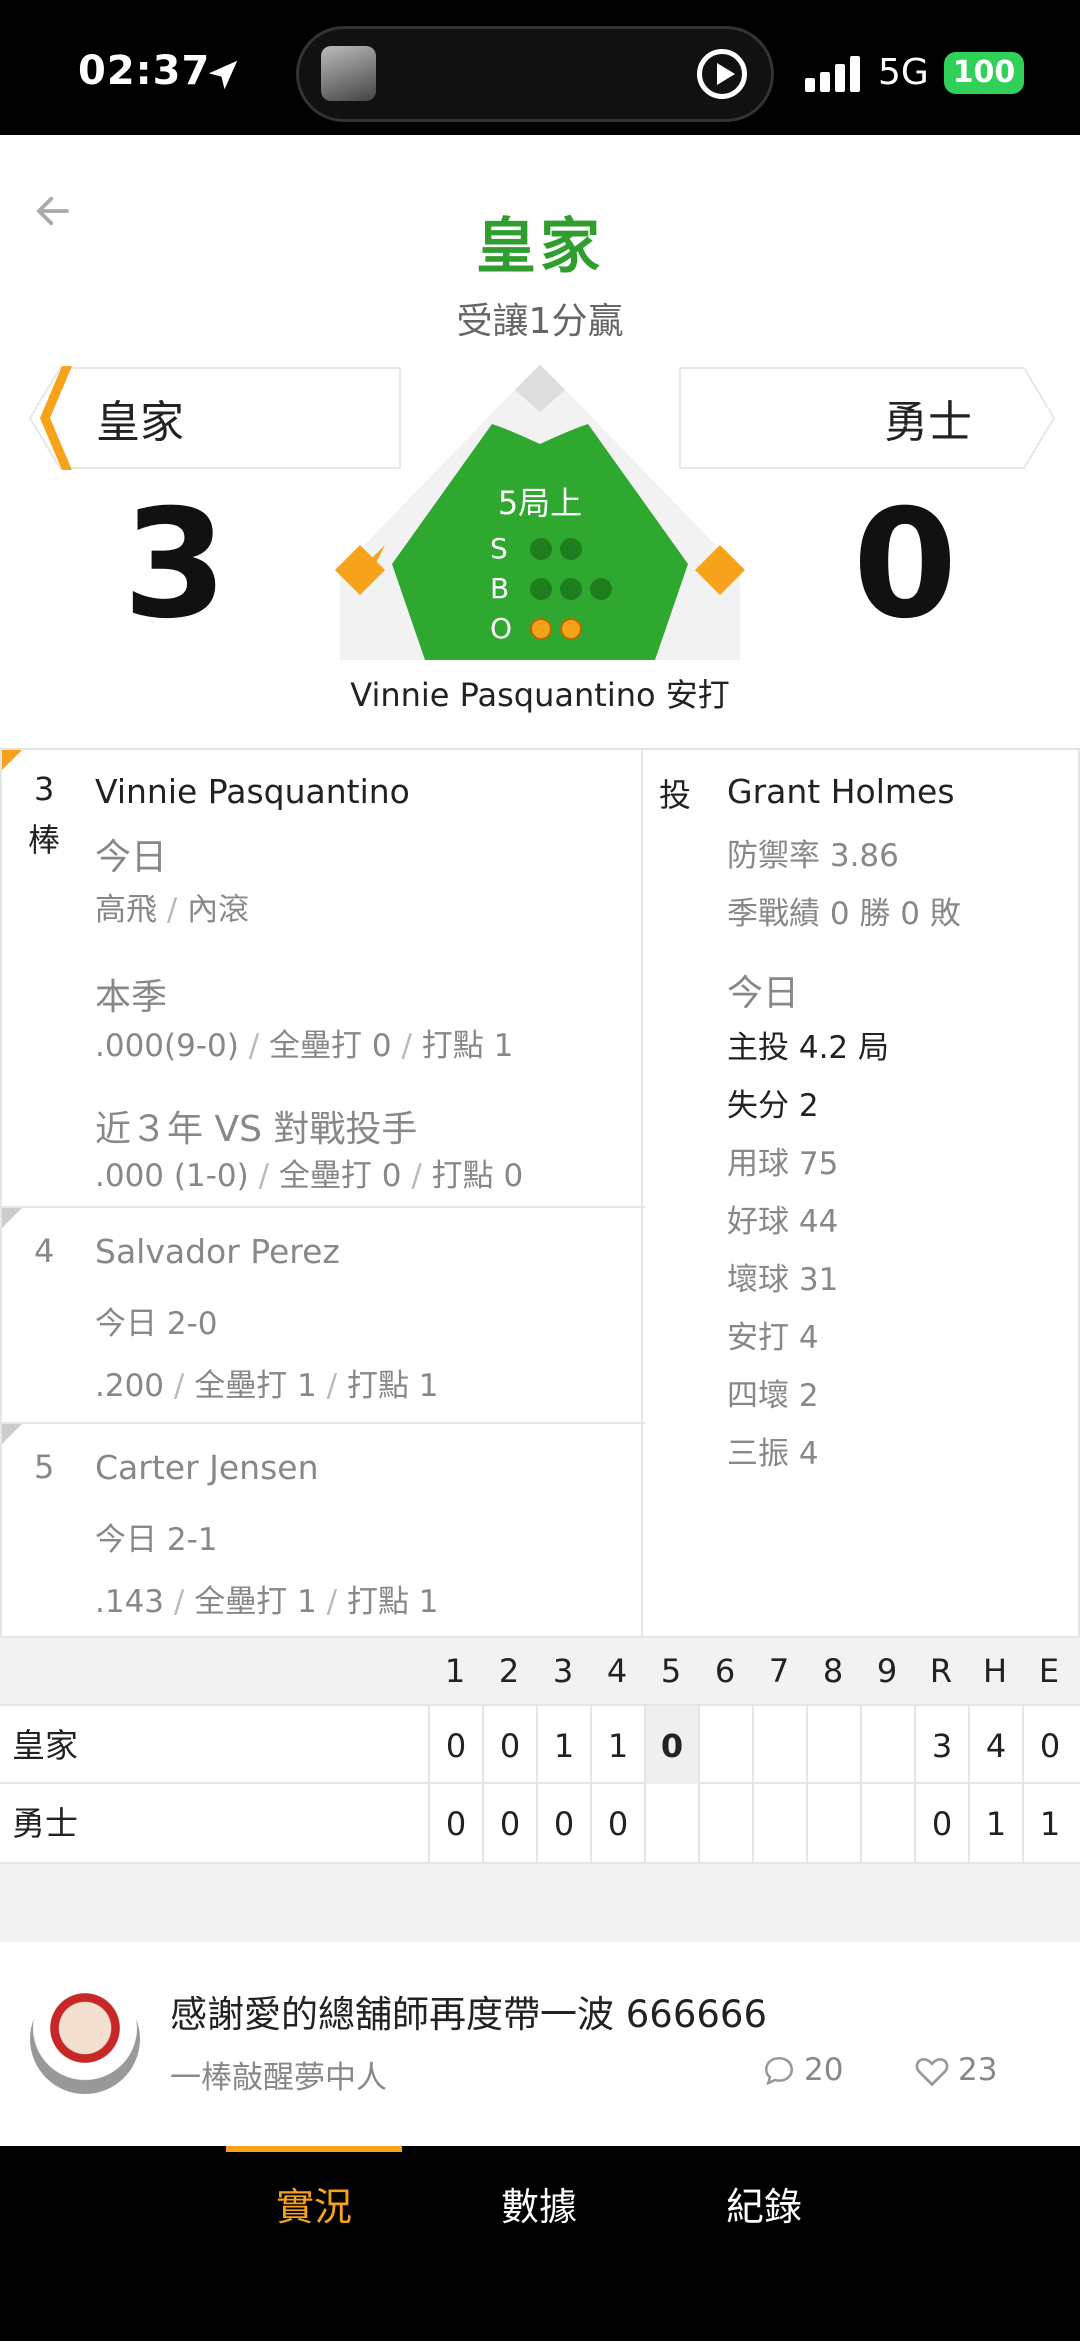  Describe the element at coordinates (903, 72) in the screenshot. I see `network-type: 5G` at that location.